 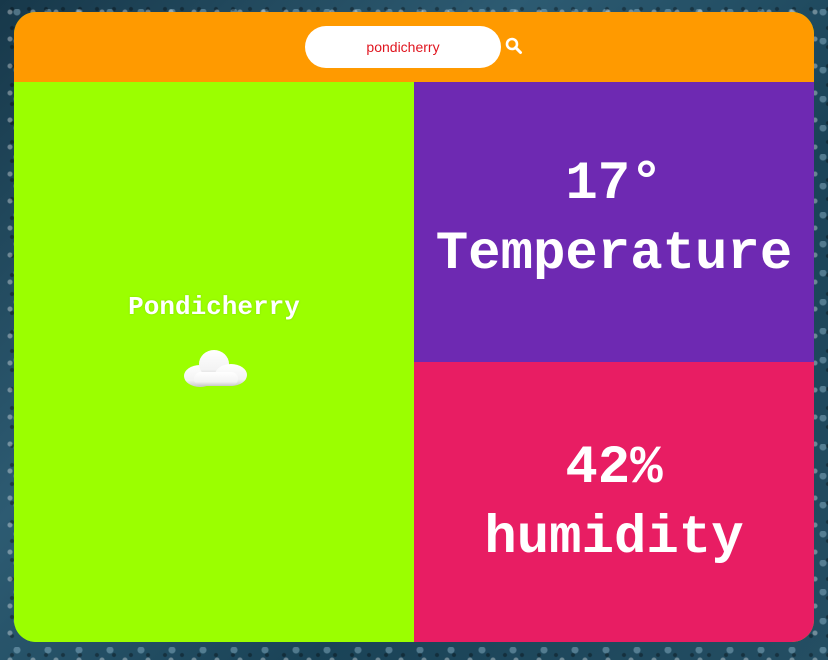 I want to click on temperature-label: Temperature, so click(x=614, y=254).